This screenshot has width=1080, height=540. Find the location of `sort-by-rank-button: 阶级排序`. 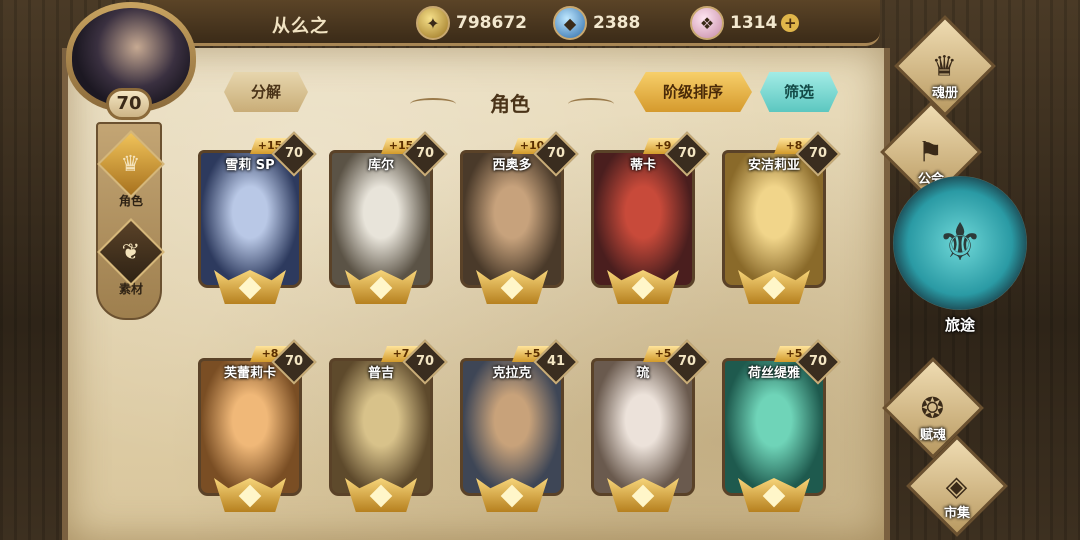

sort-by-rank-button: 阶级排序 is located at coordinates (693, 92).